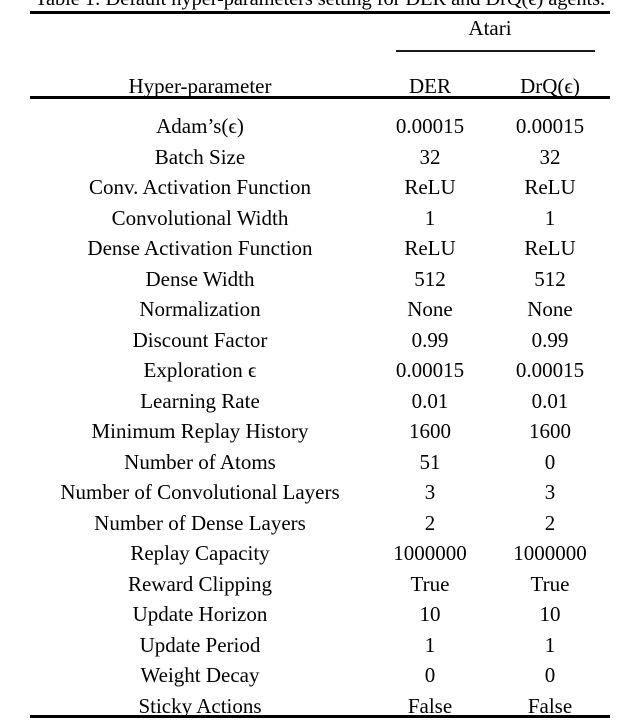  I want to click on cell-hyper-parameter: Number of Dense Layers, so click(200, 522).